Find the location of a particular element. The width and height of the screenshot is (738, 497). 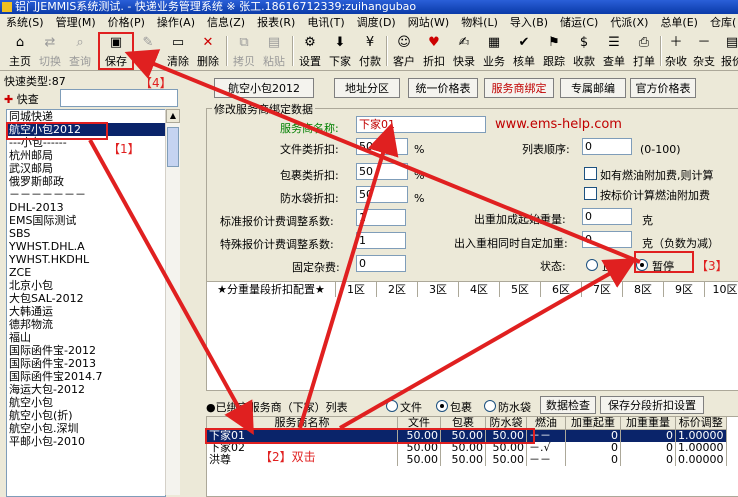

downstream-button: ⬇ 下家 is located at coordinates (340, 51).